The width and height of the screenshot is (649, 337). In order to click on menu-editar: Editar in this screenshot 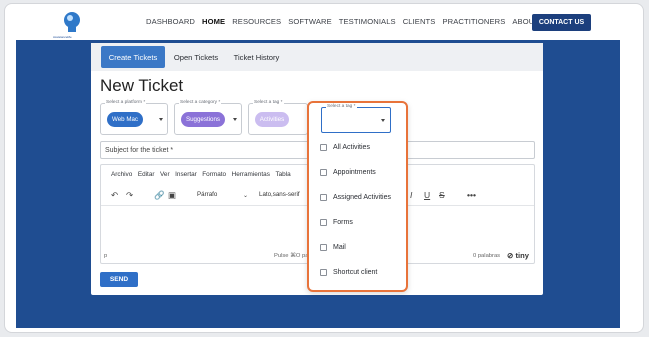, I will do `click(146, 174)`.